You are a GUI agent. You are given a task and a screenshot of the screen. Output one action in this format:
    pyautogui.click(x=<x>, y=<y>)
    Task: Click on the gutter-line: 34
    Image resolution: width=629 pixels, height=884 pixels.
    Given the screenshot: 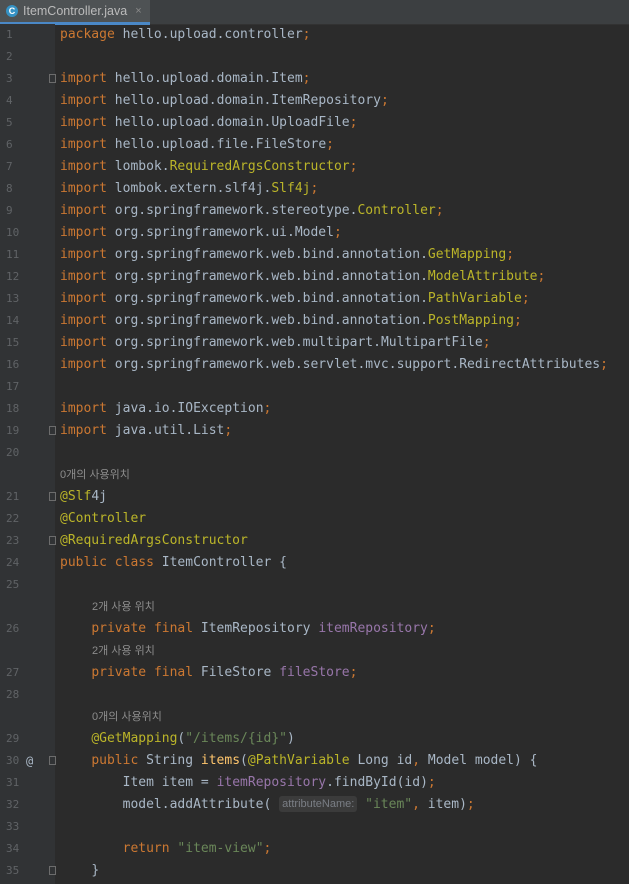 What is the action you would take?
    pyautogui.click(x=27, y=849)
    